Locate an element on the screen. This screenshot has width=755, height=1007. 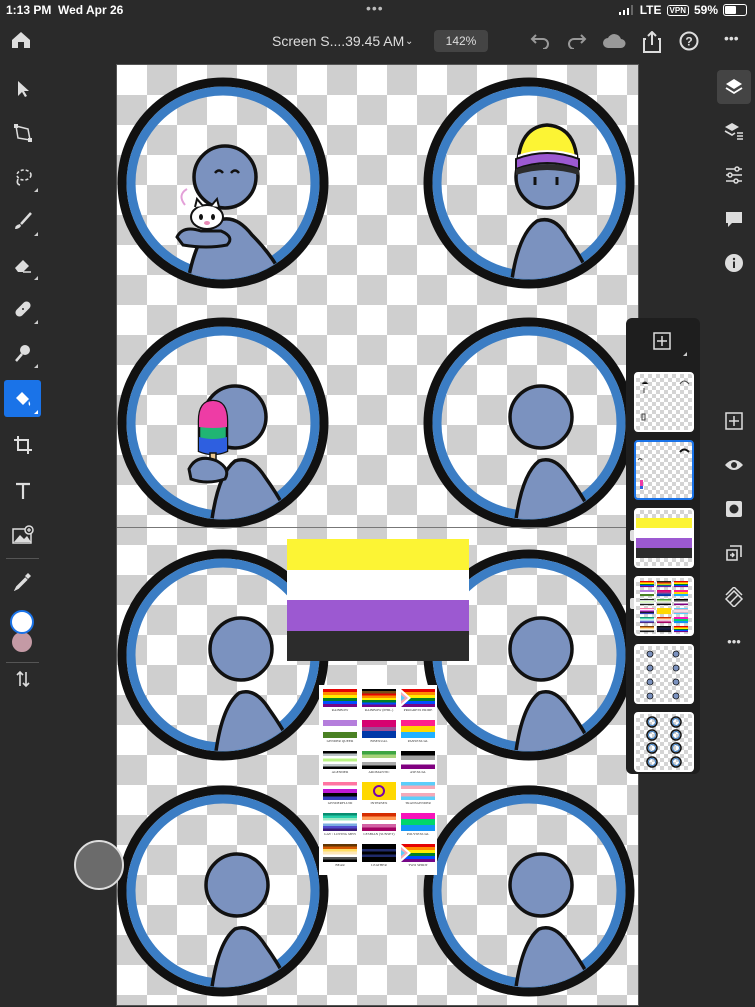
pride-flag-label: PROGRESS PRIDE is located at coordinates (418, 710).